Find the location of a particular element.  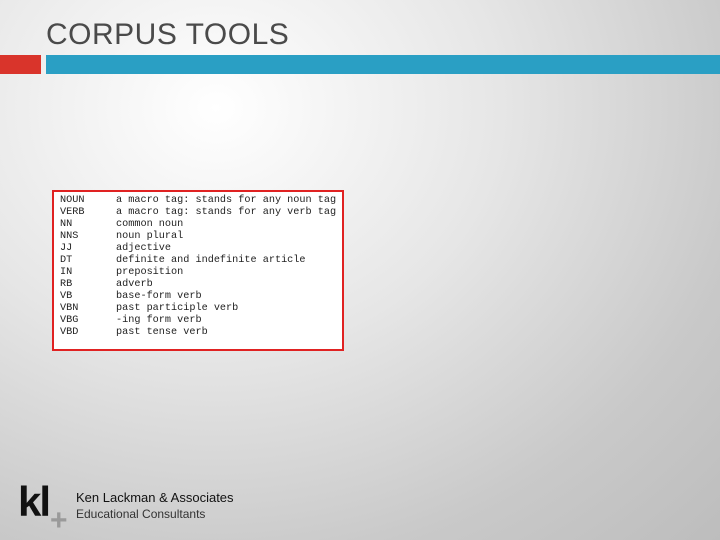

slide-title: CORPUS TOOLS is located at coordinates (168, 34).